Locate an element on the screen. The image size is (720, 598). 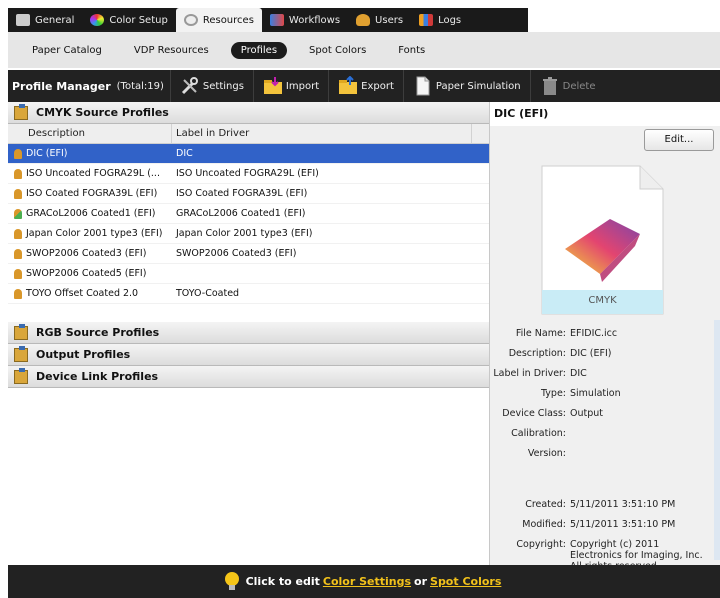
row-label: ISO Uncoated FOGRA29L (EFI) is located at coordinates (247, 173).